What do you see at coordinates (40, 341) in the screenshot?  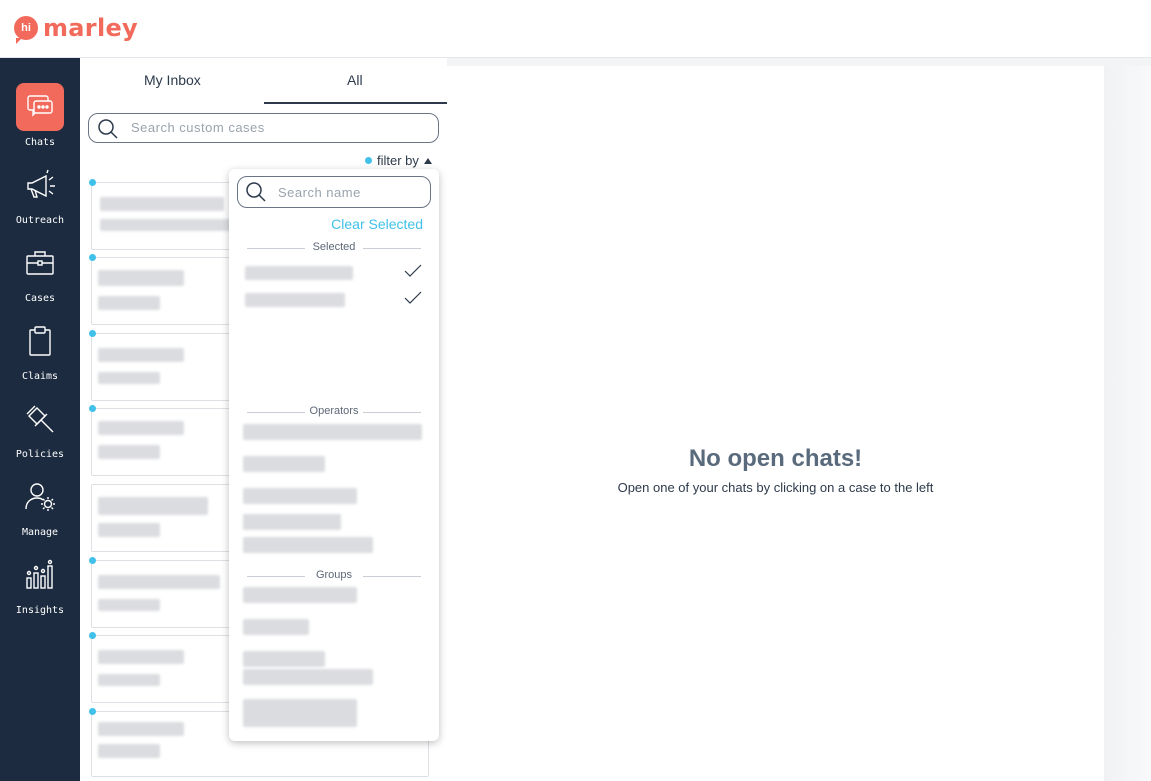 I see `clipboard-icon` at bounding box center [40, 341].